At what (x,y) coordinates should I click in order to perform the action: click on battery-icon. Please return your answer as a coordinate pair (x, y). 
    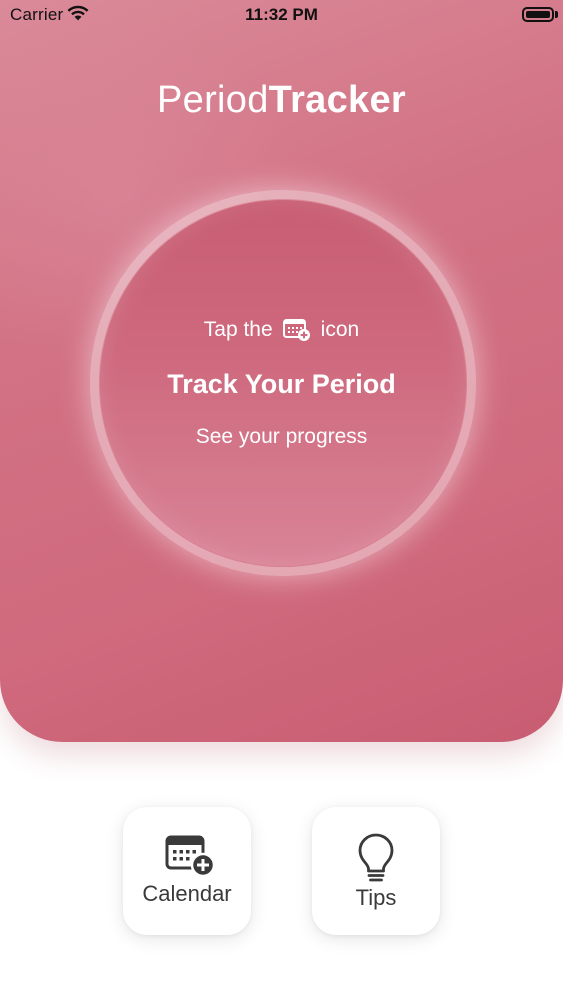
    Looking at the image, I should click on (538, 14).